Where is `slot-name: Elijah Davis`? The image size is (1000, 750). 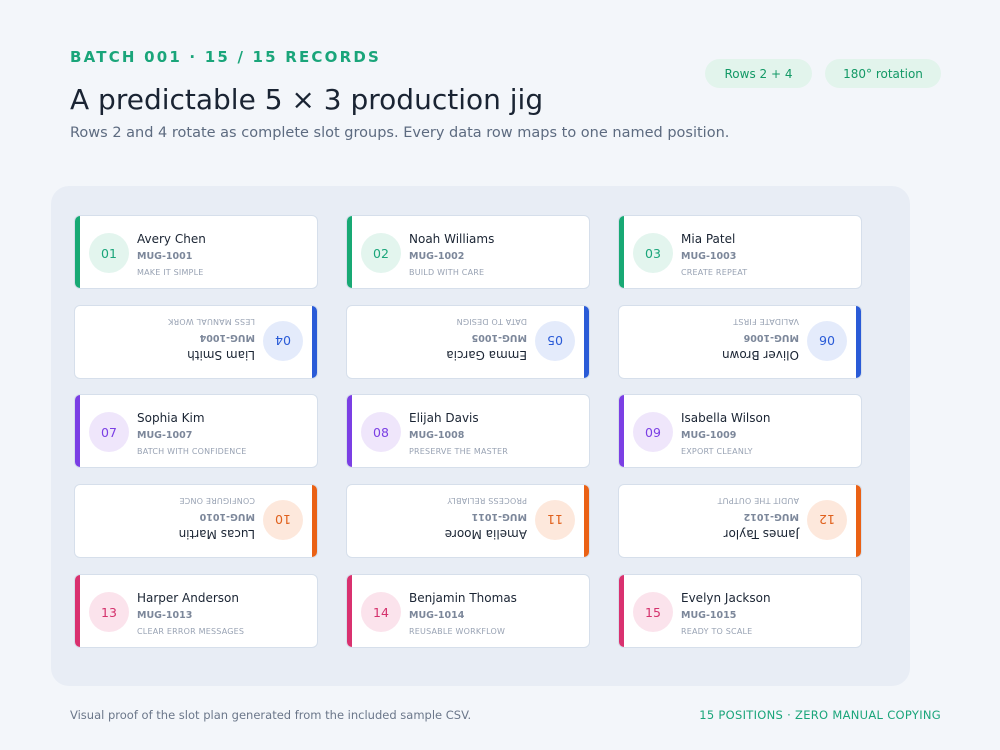
slot-name: Elijah Davis is located at coordinates (444, 418).